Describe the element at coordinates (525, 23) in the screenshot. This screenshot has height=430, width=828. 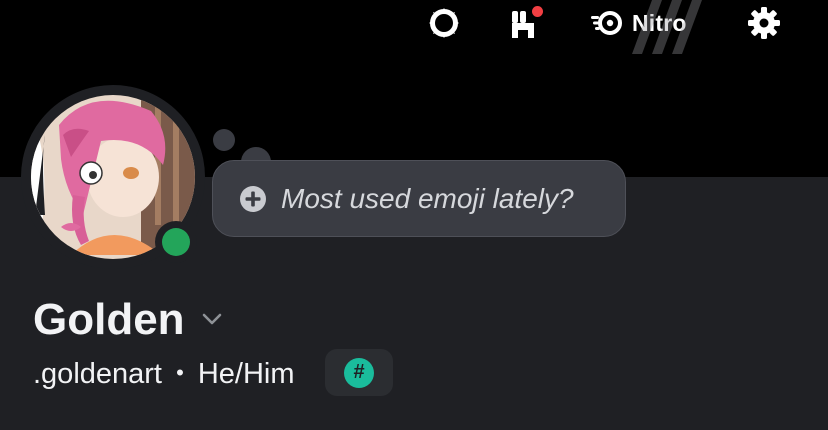
I see `shop-button` at that location.